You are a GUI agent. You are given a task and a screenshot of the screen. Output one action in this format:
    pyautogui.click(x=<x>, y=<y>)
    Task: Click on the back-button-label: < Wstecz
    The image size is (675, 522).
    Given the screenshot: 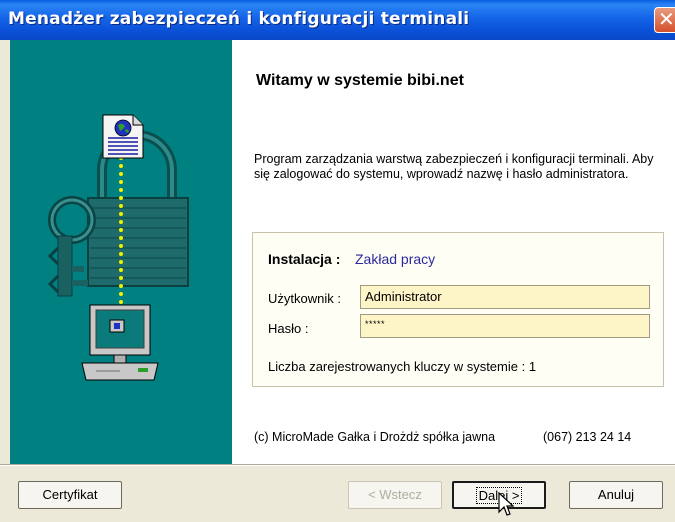 What is the action you would take?
    pyautogui.click(x=395, y=494)
    